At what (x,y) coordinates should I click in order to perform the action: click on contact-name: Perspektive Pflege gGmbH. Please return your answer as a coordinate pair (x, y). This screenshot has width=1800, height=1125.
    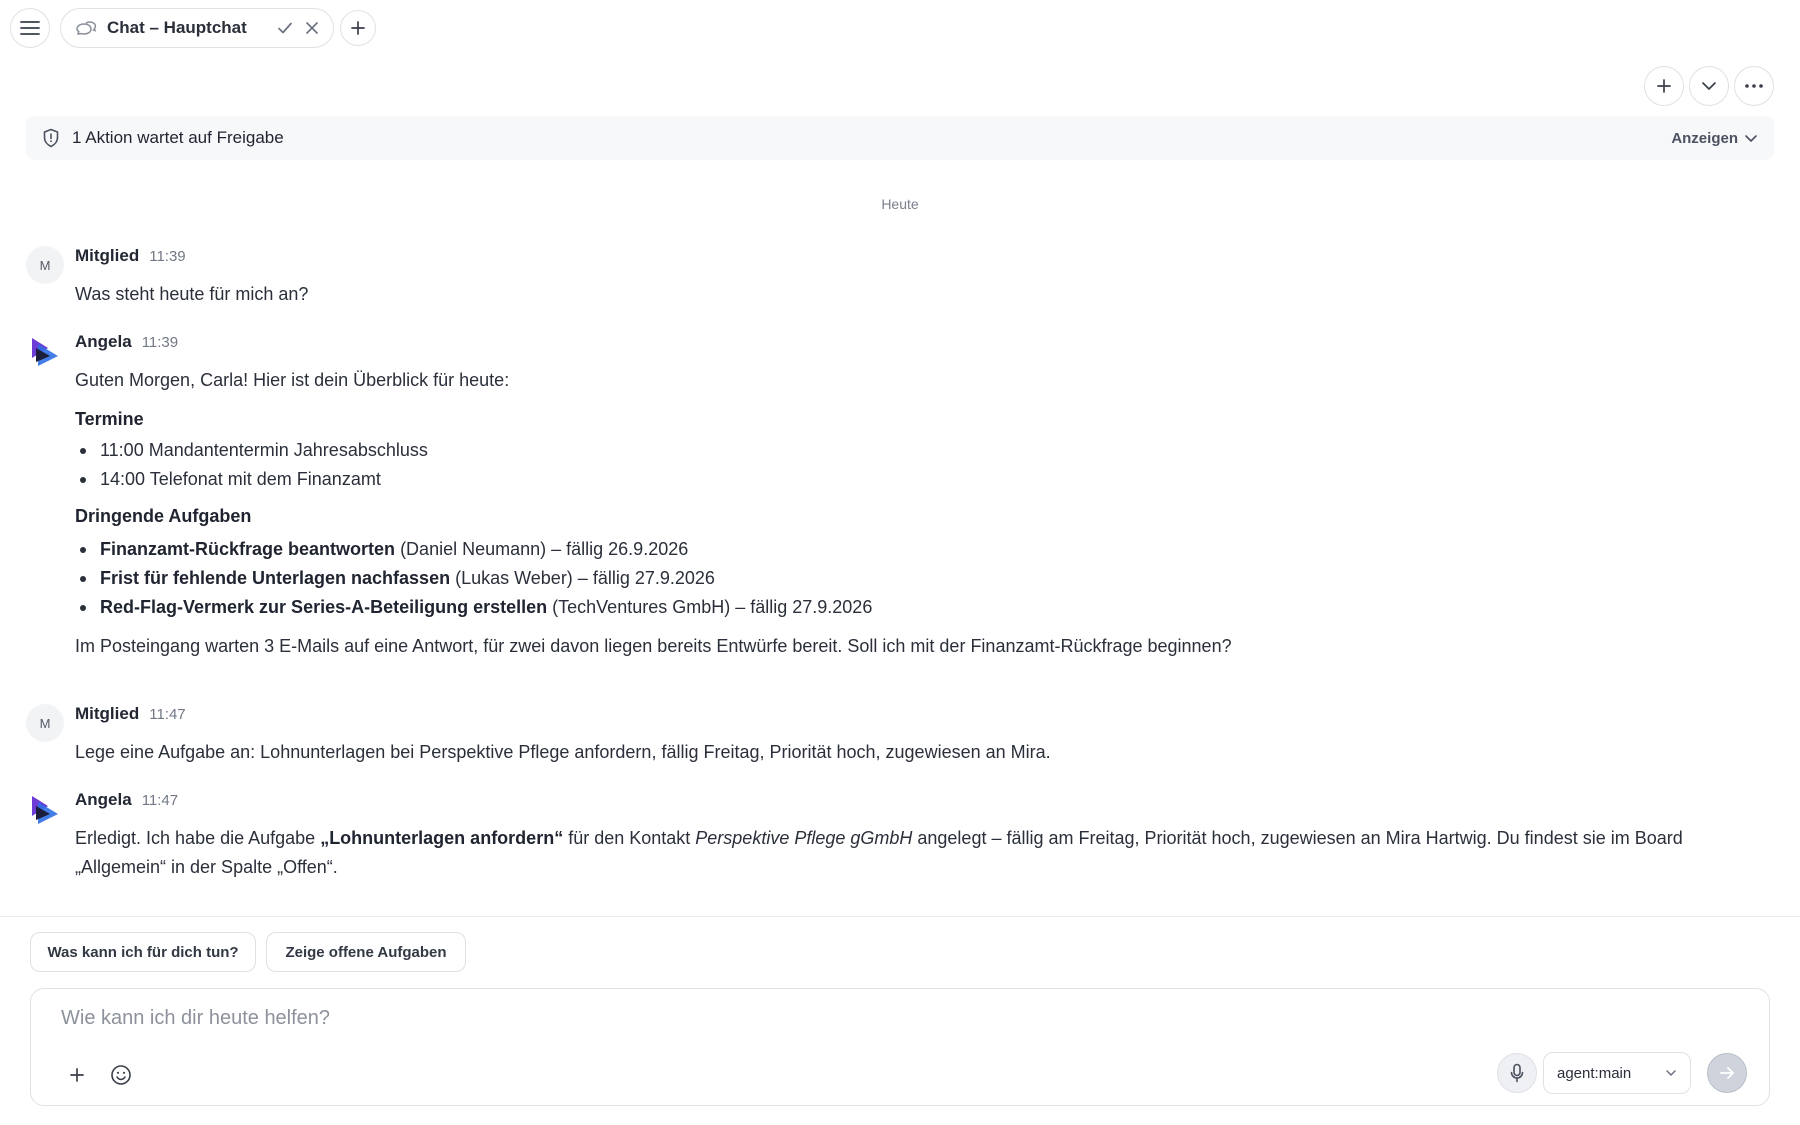
    Looking at the image, I should click on (804, 838).